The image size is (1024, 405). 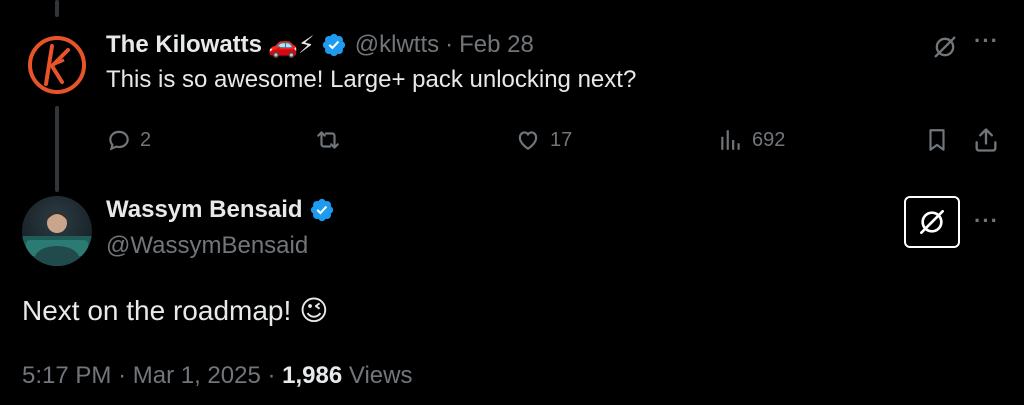 What do you see at coordinates (197, 375) in the screenshot?
I see `tweet-date: Mar 1, 2025` at bounding box center [197, 375].